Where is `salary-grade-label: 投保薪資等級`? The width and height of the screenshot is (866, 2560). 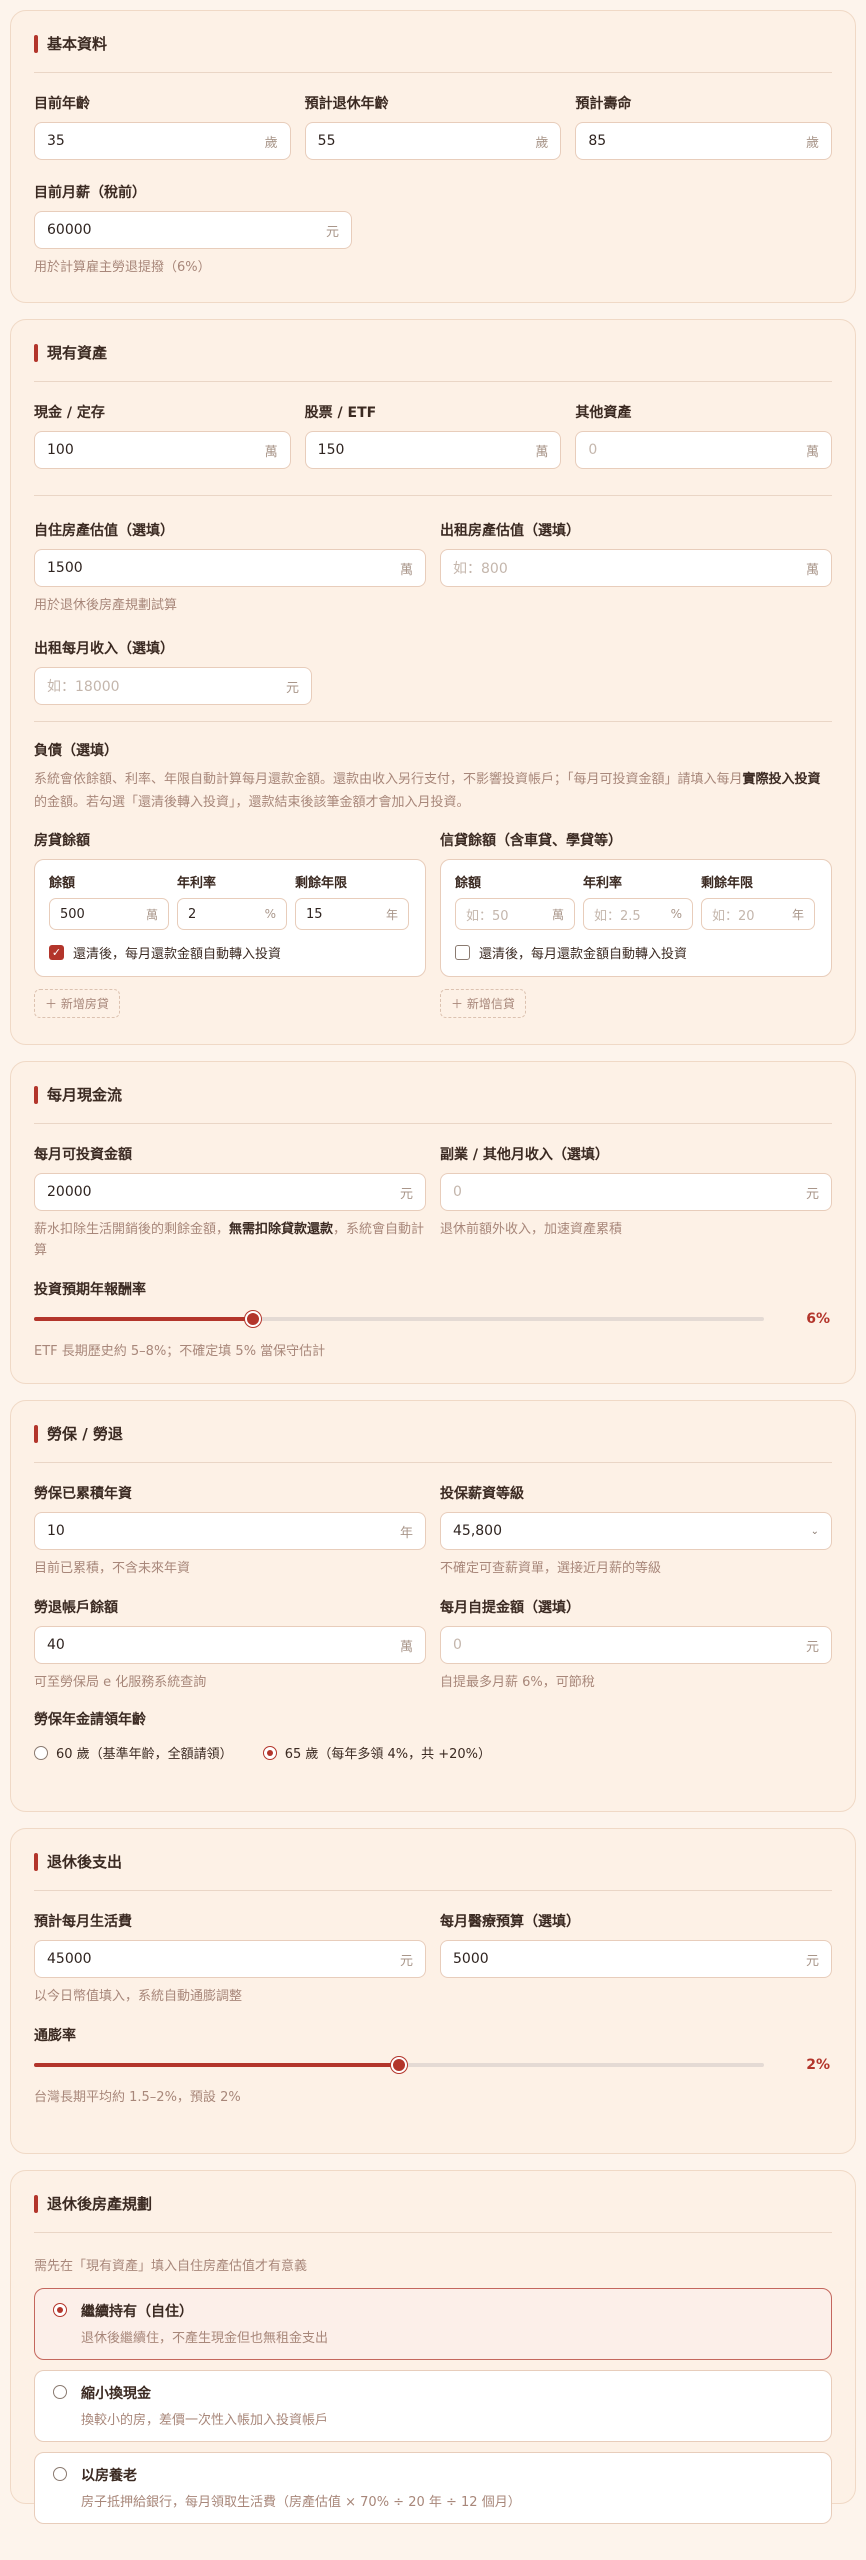
salary-grade-label: 投保薪資等級 is located at coordinates (482, 1494).